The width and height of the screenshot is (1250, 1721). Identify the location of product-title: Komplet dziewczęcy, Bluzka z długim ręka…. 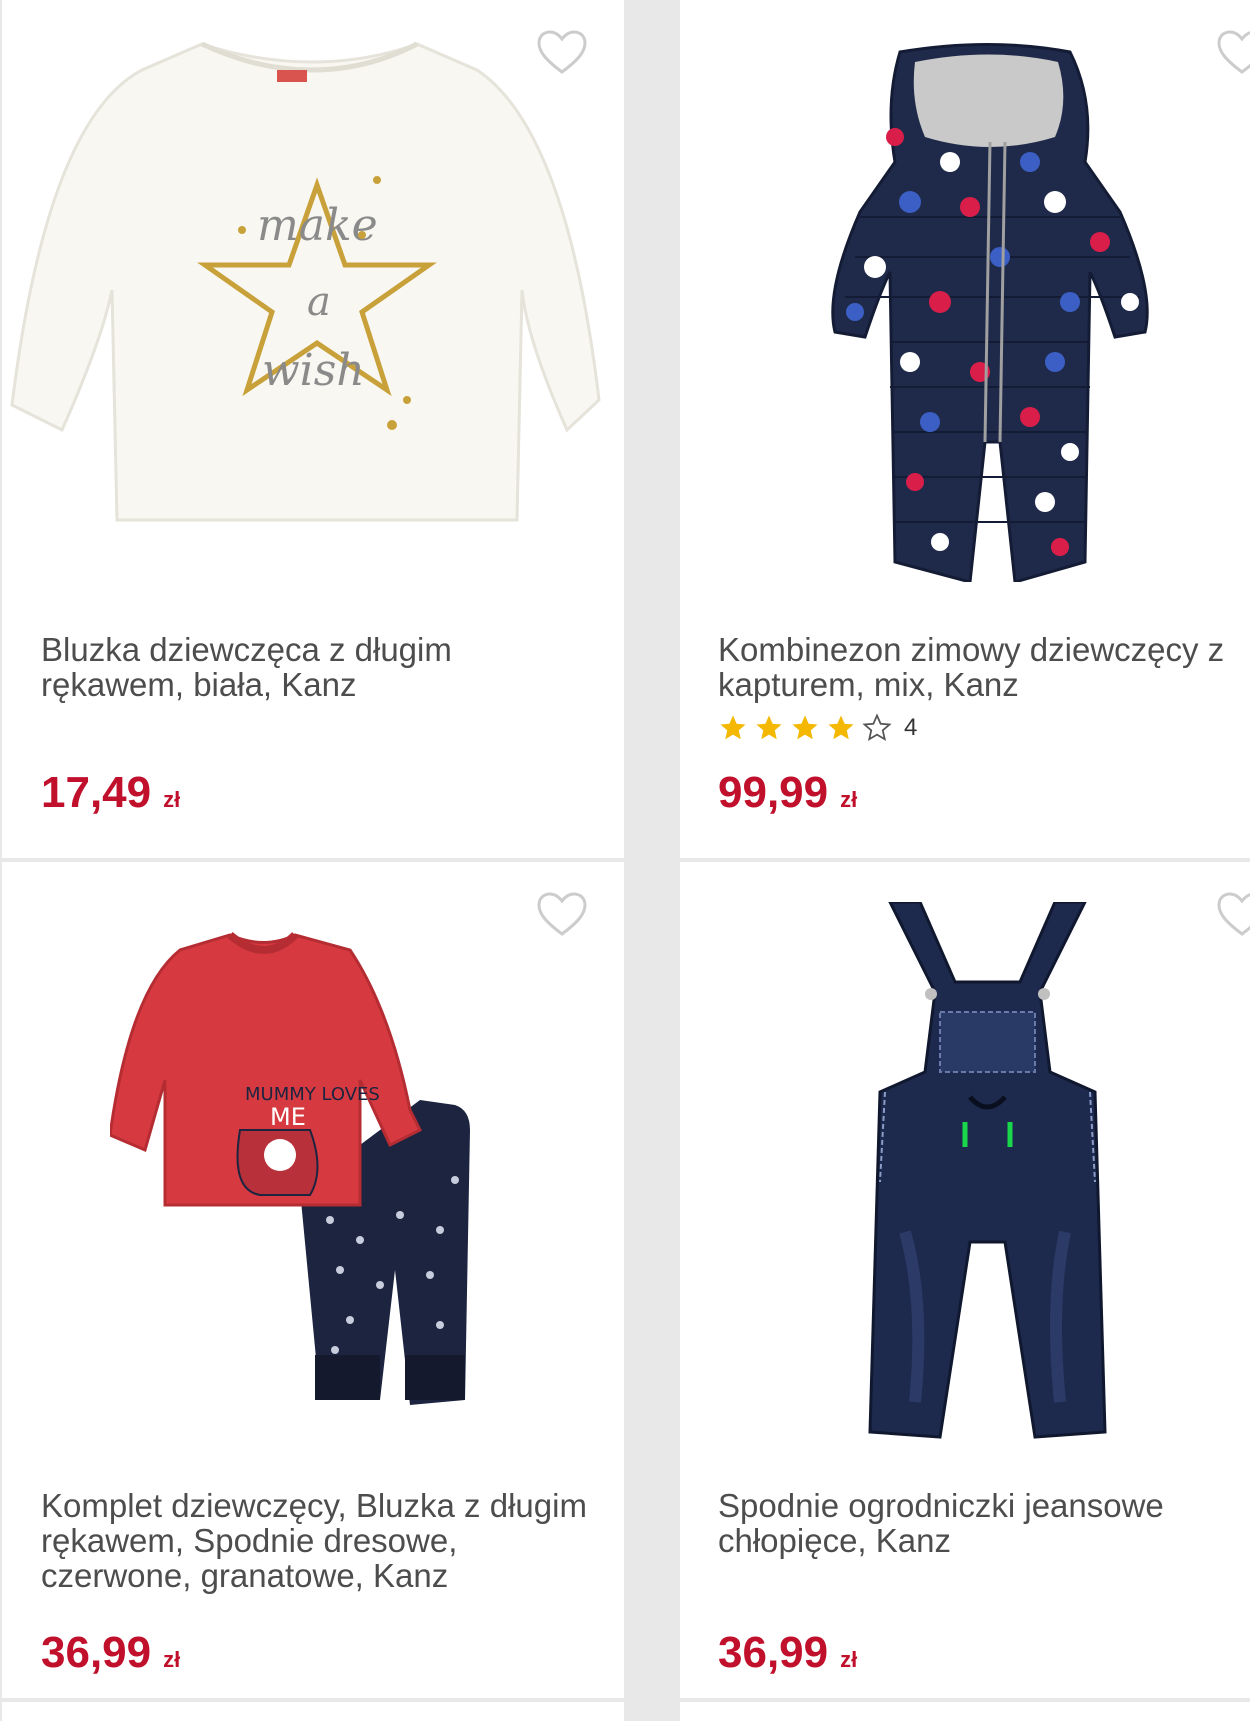
(321, 1540).